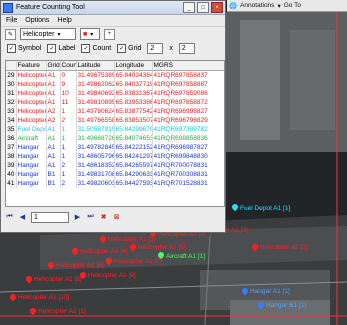 The image size is (347, 325). I want to click on delete-icon: ✖, so click(103, 217).